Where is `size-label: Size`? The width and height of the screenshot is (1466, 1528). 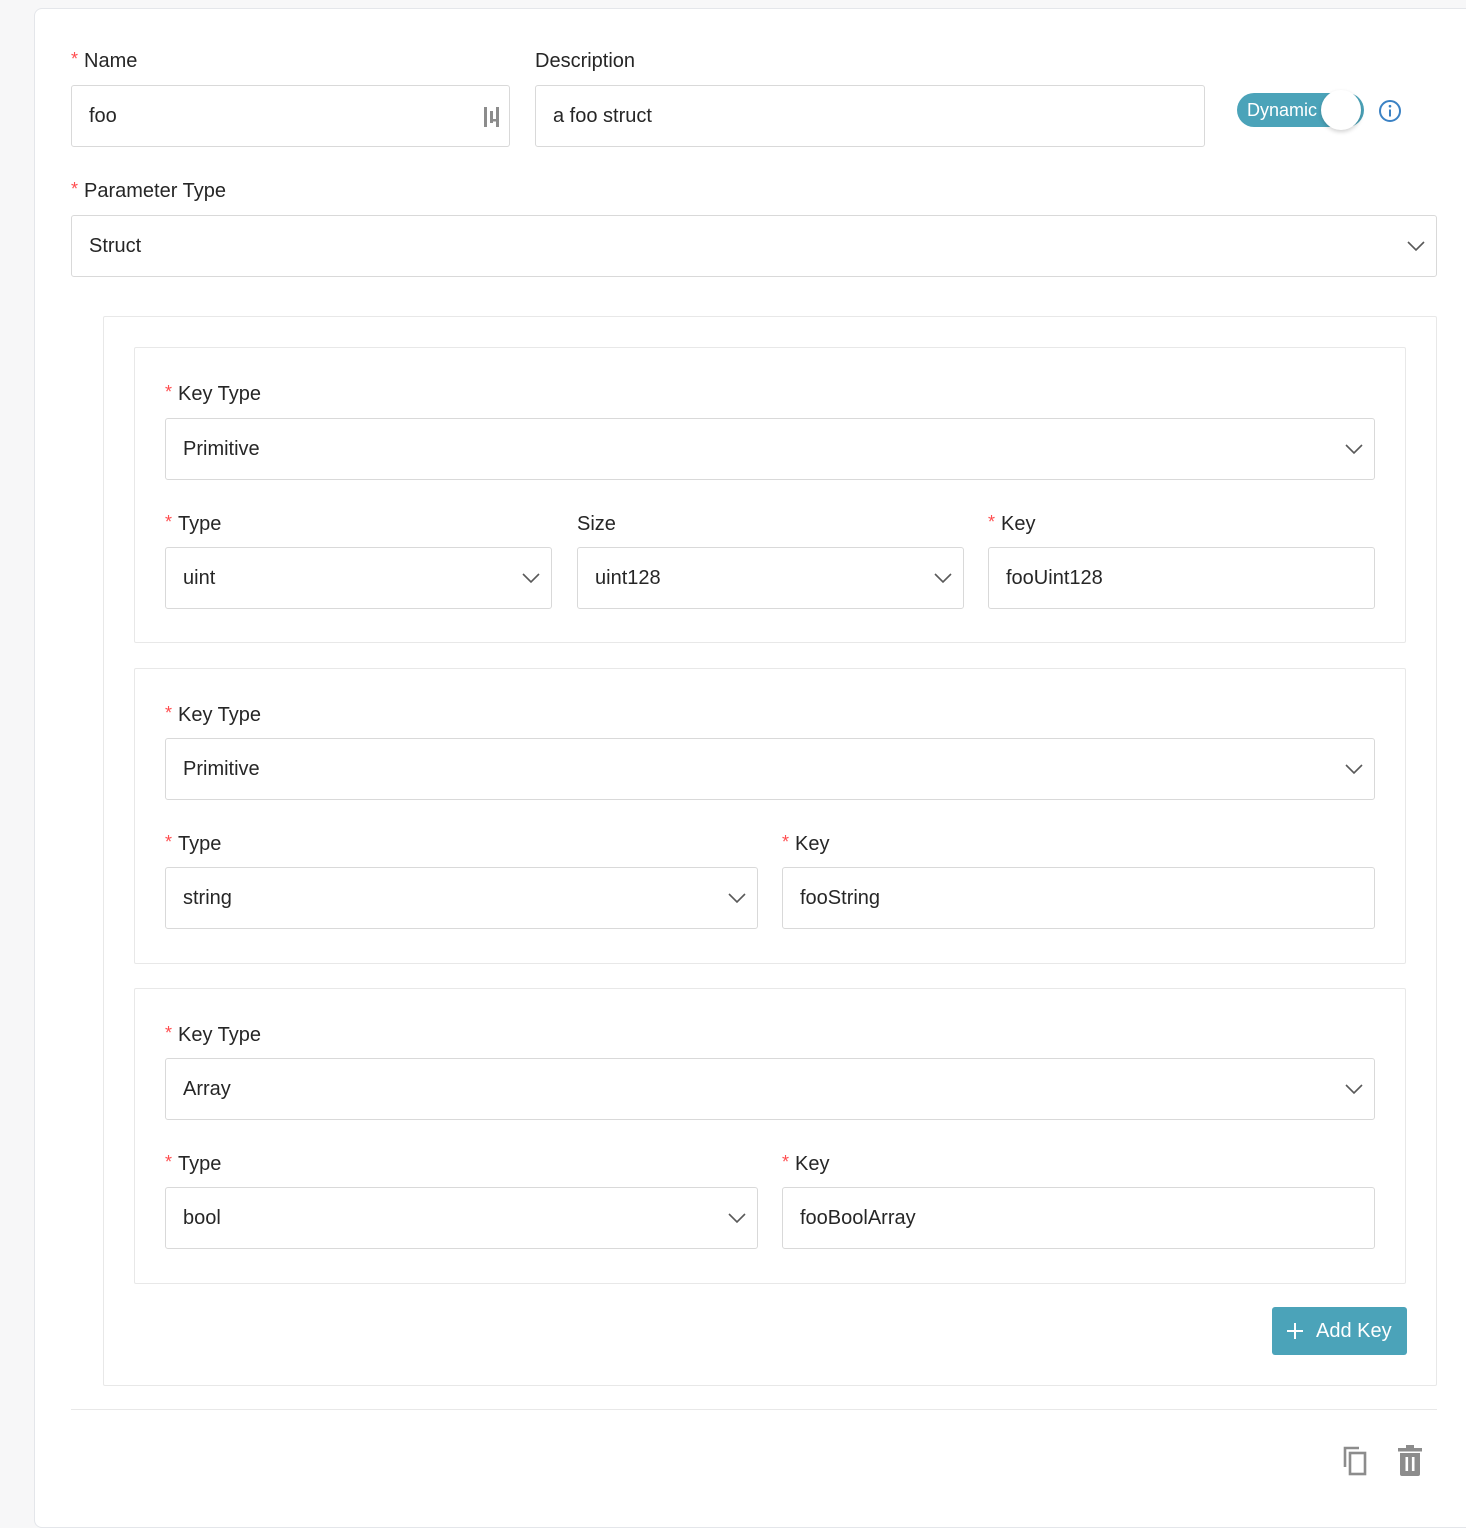 size-label: Size is located at coordinates (596, 524).